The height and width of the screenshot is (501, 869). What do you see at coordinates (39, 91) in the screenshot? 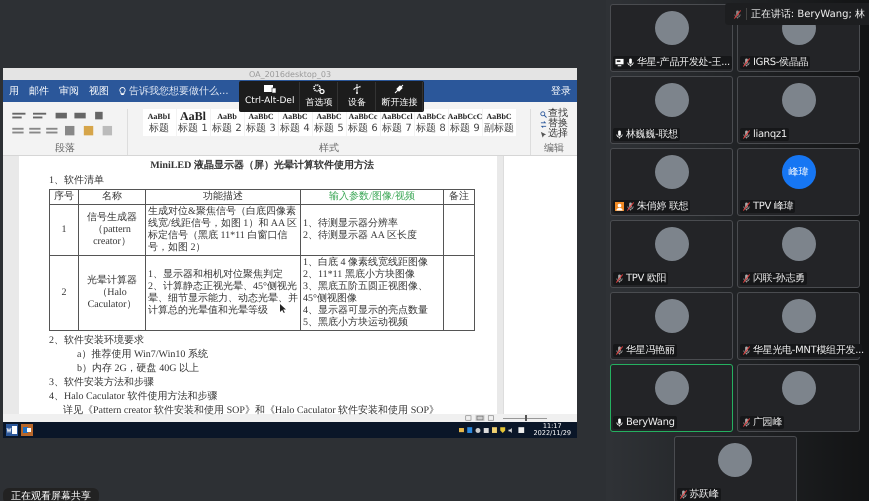
I see `ribbon-tab: 邮件` at bounding box center [39, 91].